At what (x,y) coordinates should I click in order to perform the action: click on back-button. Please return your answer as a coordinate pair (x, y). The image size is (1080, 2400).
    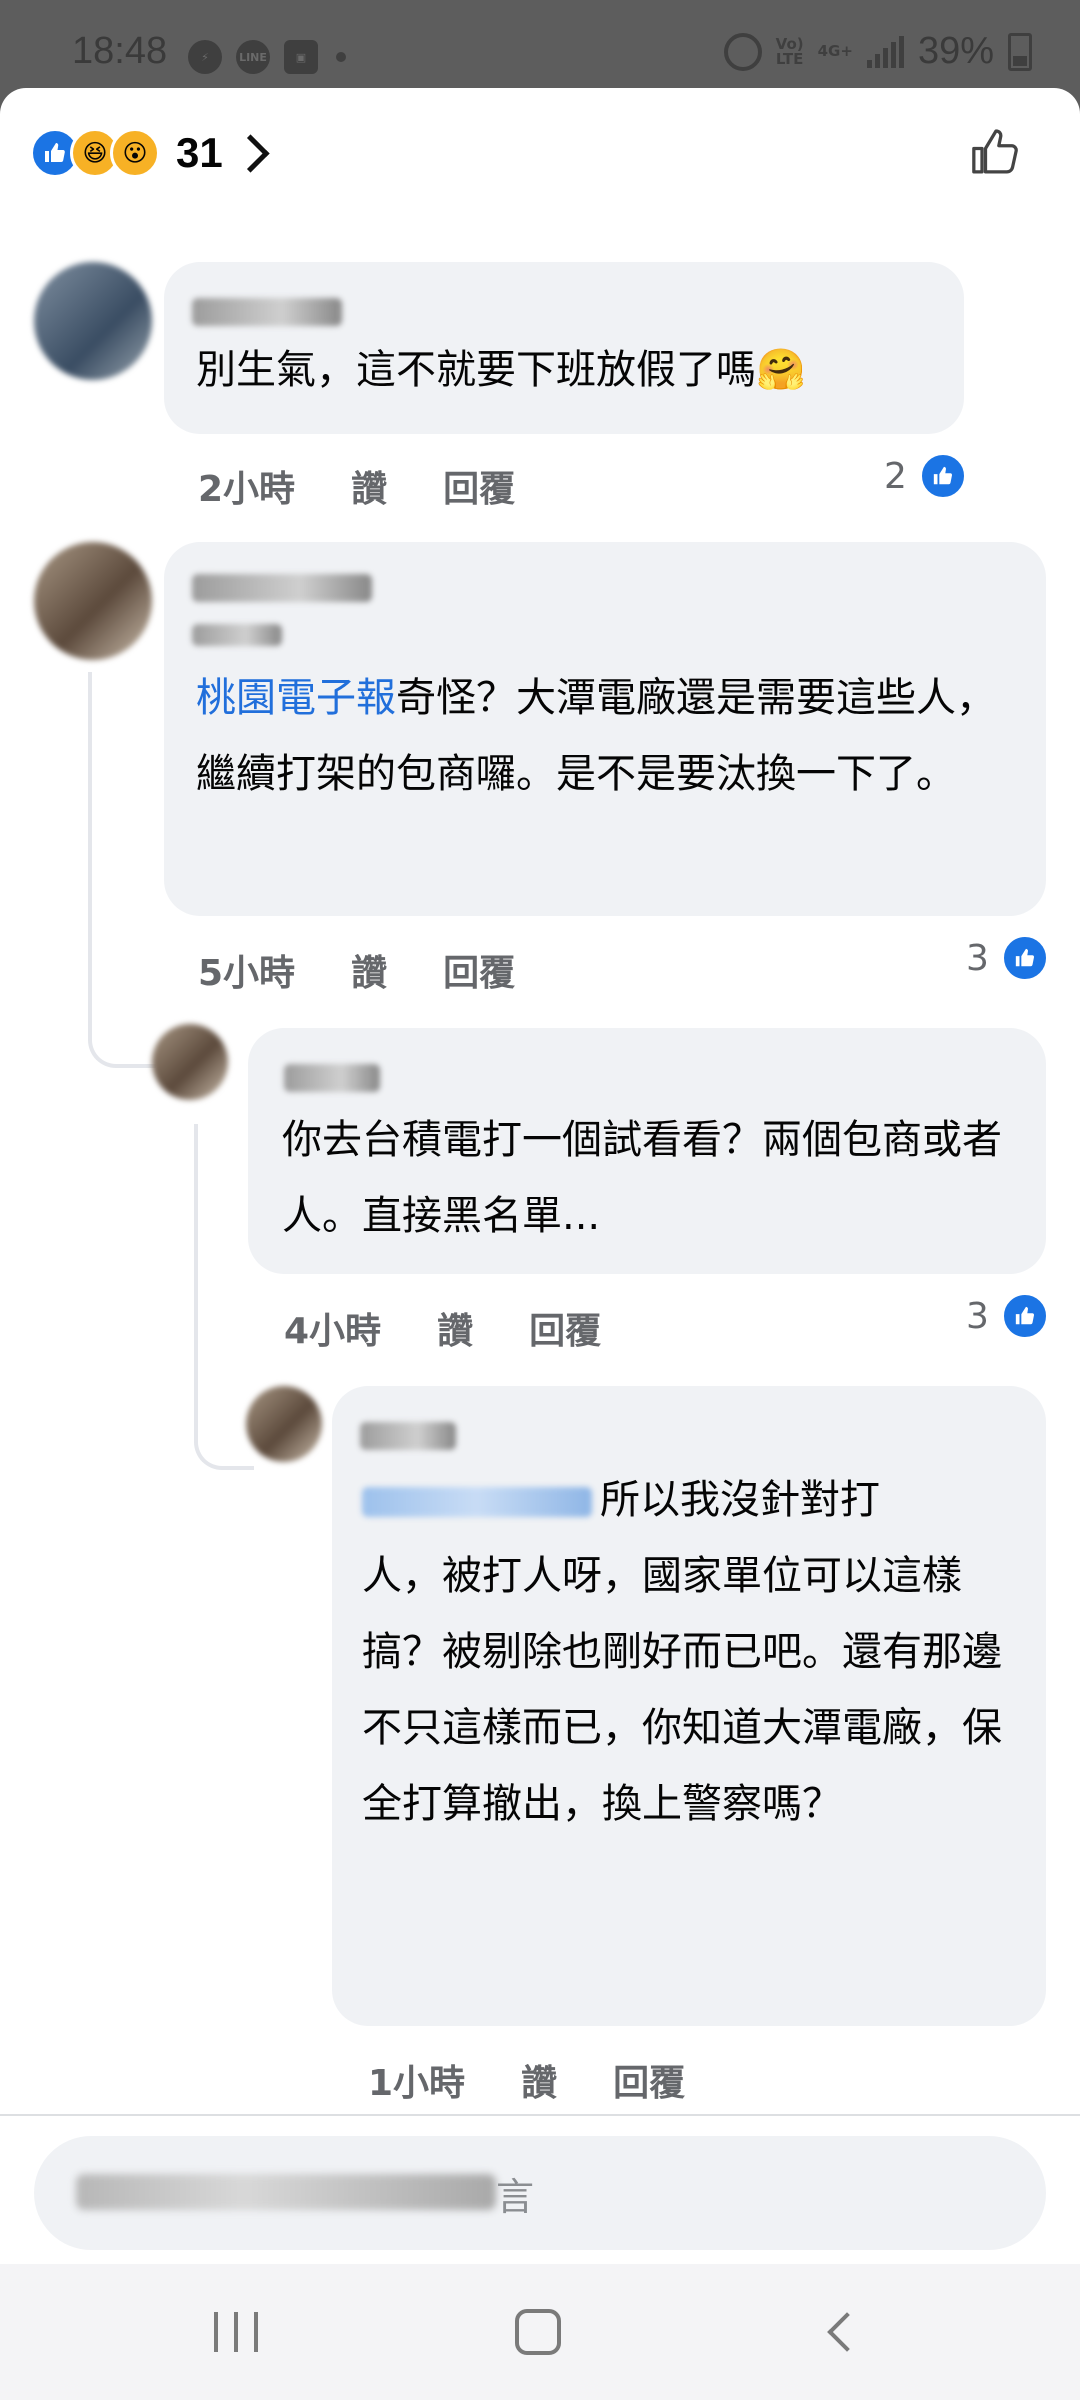
    Looking at the image, I should click on (842, 2332).